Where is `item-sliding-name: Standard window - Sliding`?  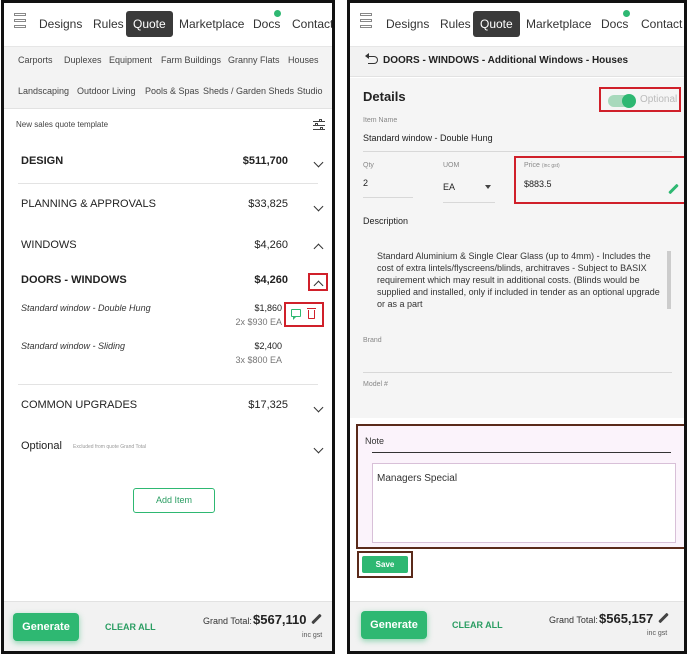
item-sliding-name: Standard window - Sliding is located at coordinates (73, 346).